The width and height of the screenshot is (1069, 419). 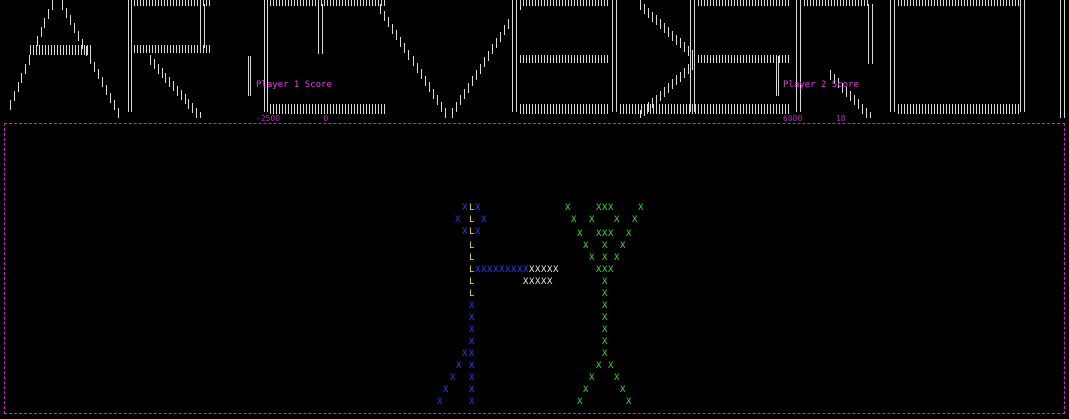 I want to click on player1-score-extra: 0, so click(x=326, y=118).